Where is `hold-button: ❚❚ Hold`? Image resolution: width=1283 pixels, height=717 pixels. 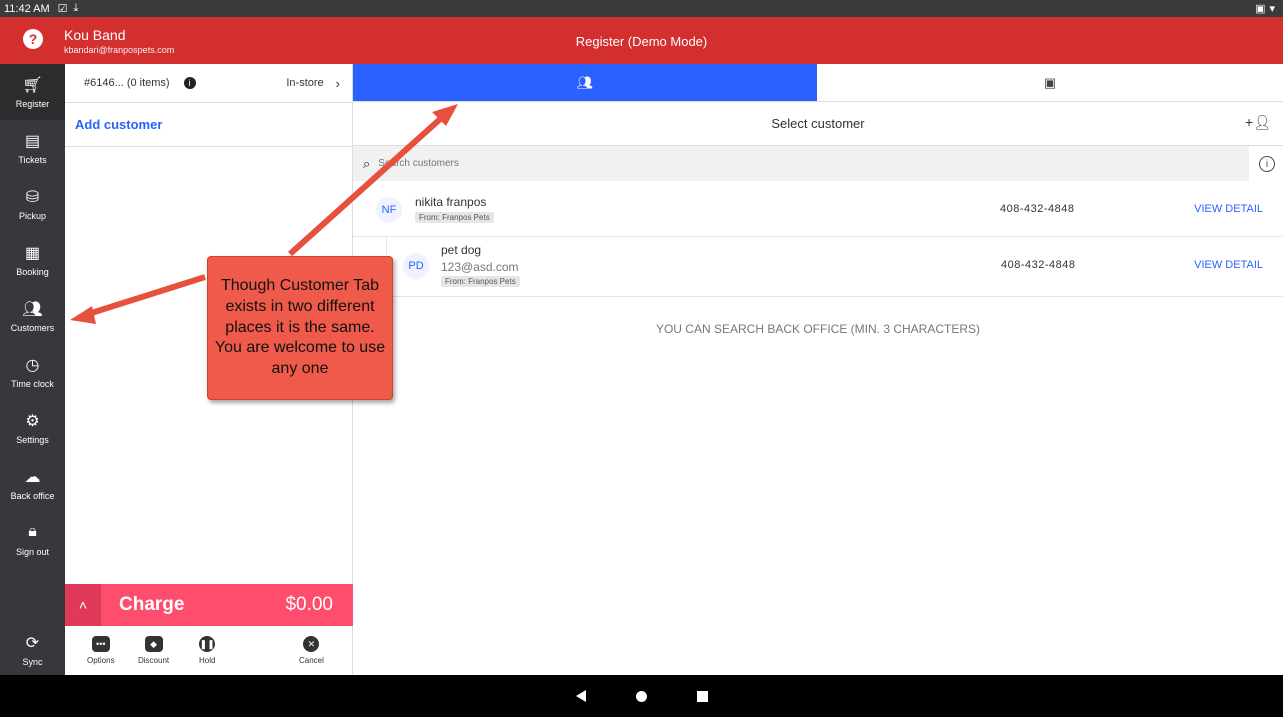
hold-button: ❚❚ Hold is located at coordinates (207, 650).